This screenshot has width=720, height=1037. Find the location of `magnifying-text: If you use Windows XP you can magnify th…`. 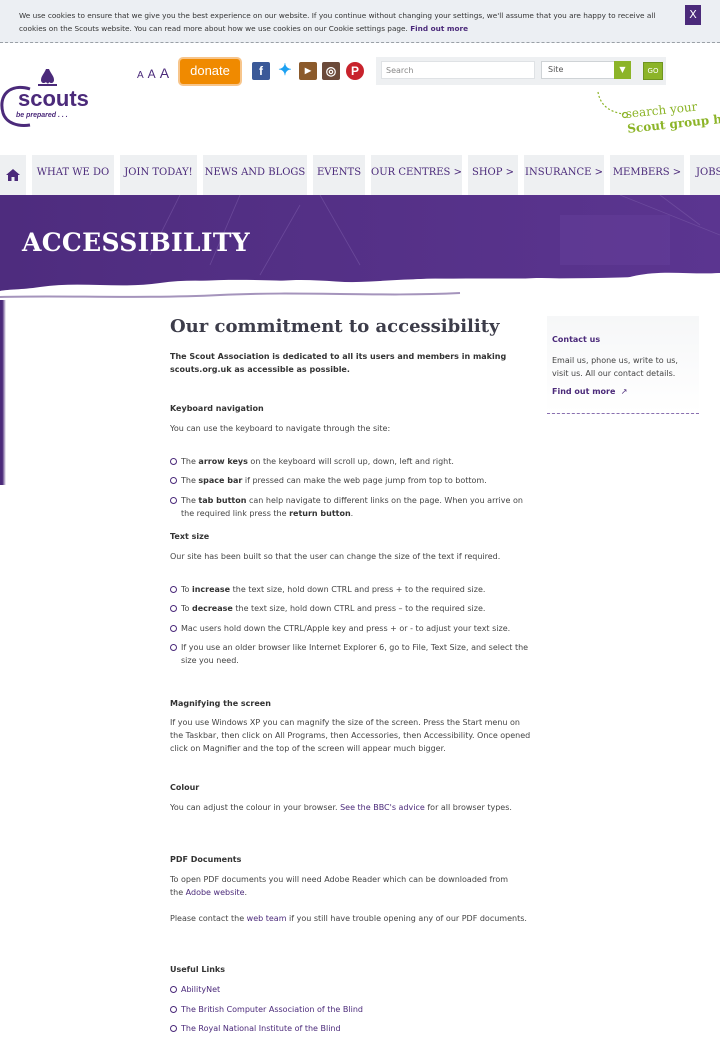

magnifying-text: If you use Windows XP you can magnify th… is located at coordinates (350, 735).